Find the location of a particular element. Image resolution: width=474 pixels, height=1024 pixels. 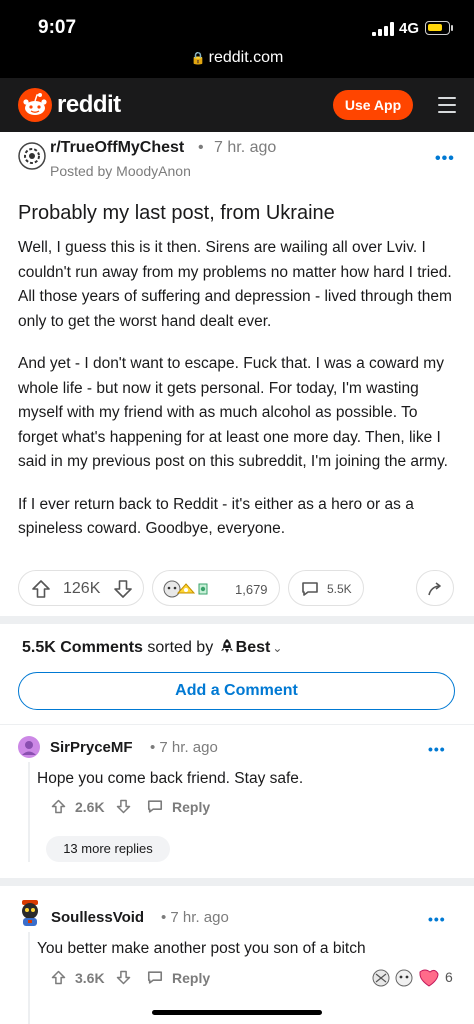

share-button is located at coordinates (435, 588).